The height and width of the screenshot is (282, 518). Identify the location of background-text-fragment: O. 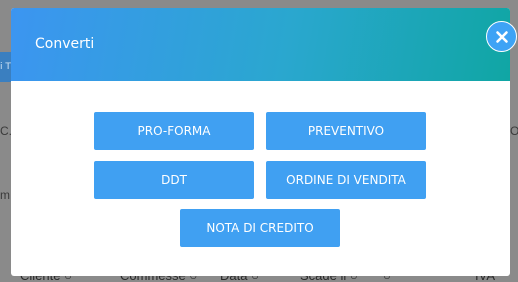
(514, 131).